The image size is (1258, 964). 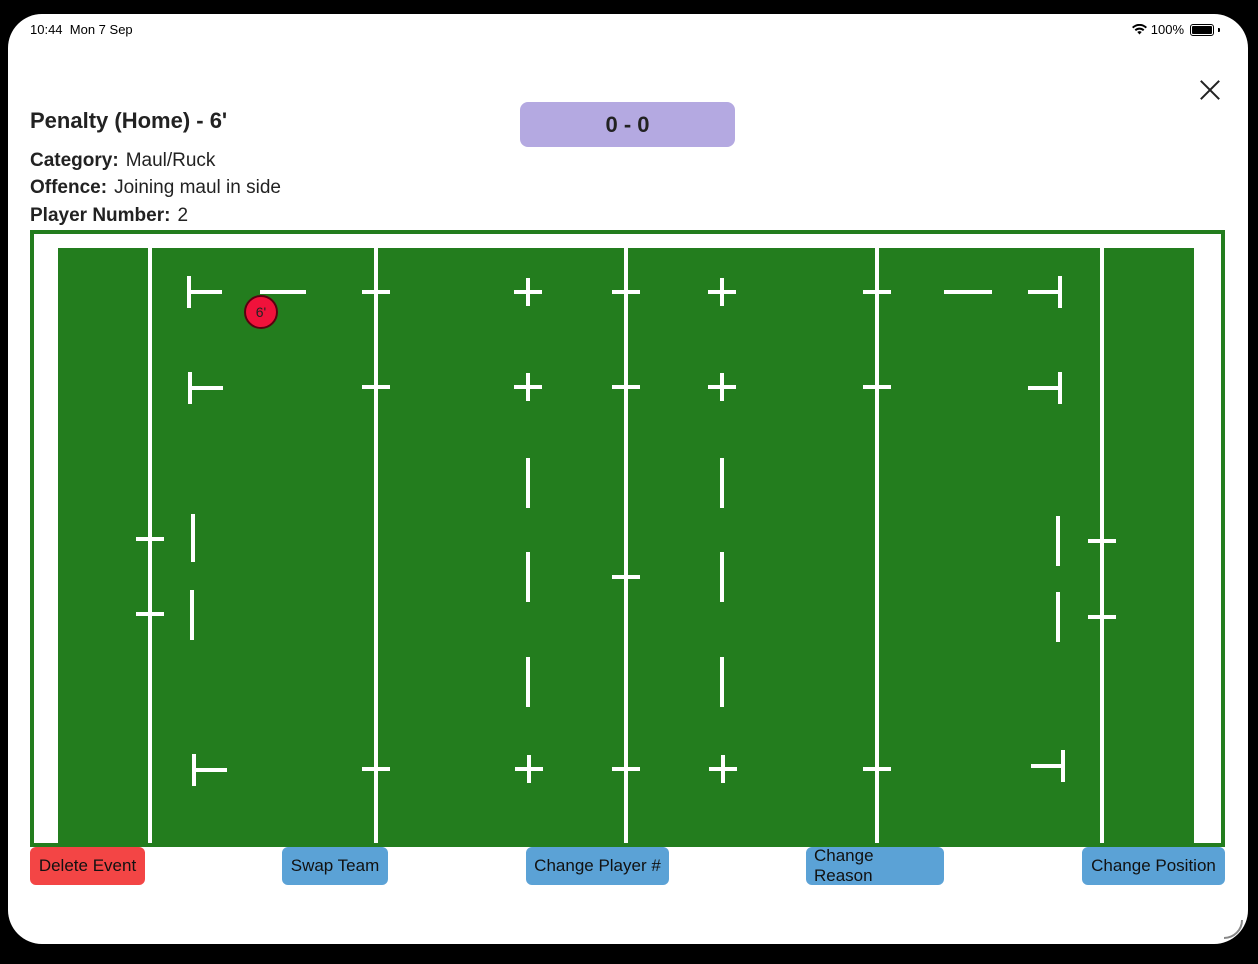 I want to click on category-label: Category:, so click(x=74, y=160).